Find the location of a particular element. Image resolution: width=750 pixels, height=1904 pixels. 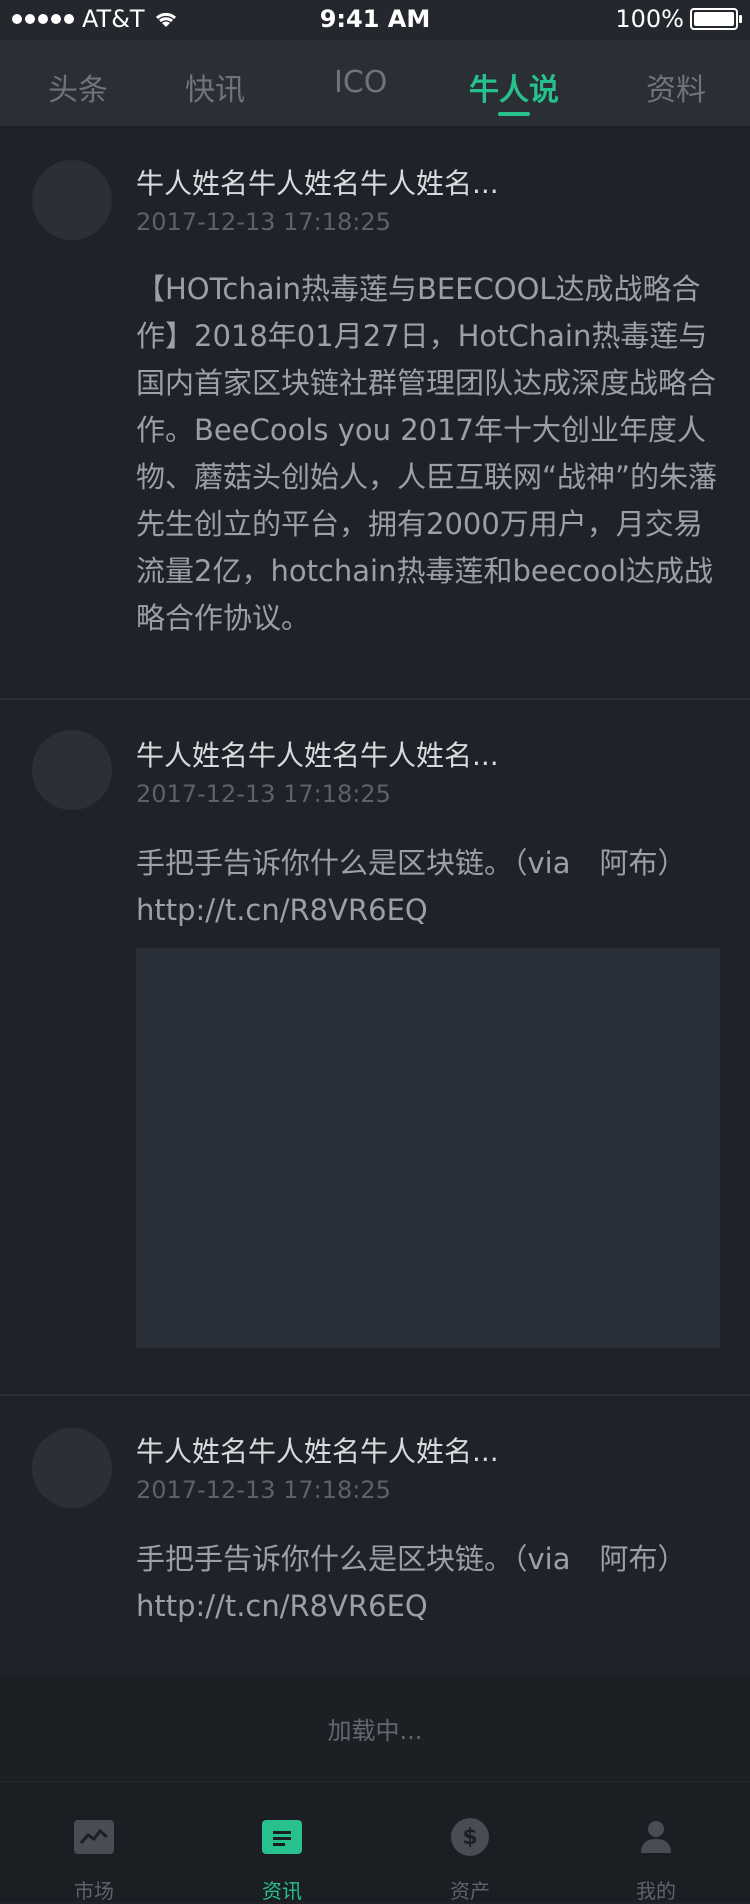

status-bar: AT&T 9:41 AM 100% is located at coordinates (375, 20).